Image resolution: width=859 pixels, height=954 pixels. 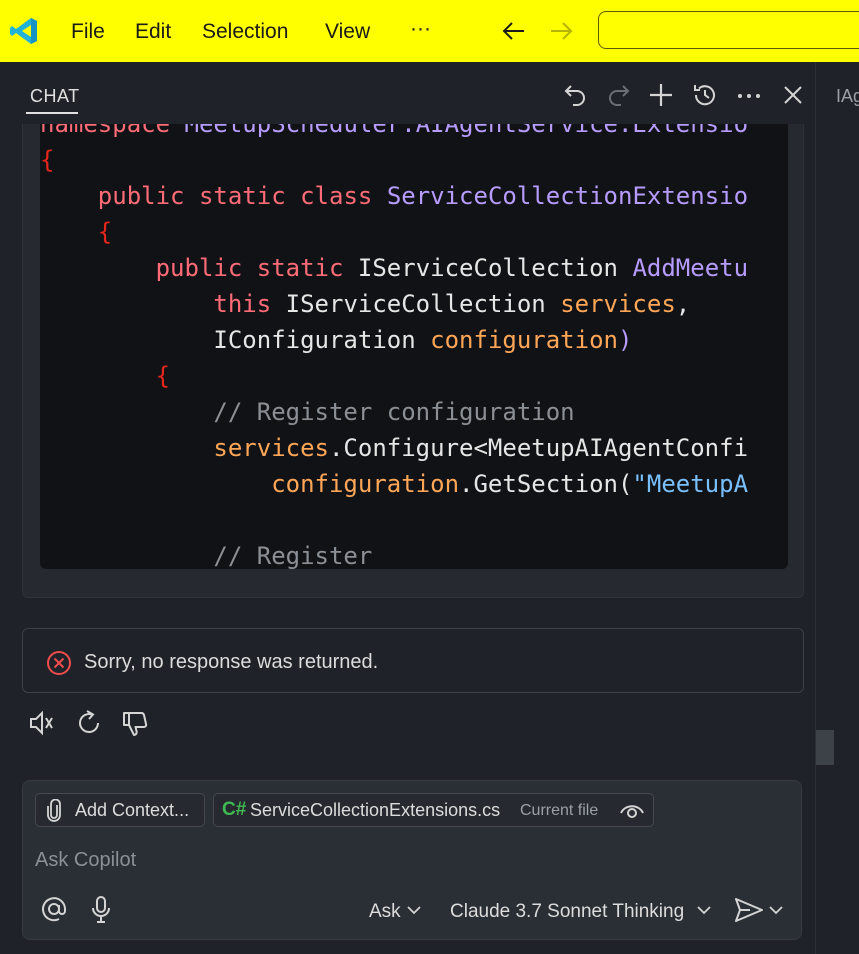 I want to click on code-token: ), so click(x=625, y=340).